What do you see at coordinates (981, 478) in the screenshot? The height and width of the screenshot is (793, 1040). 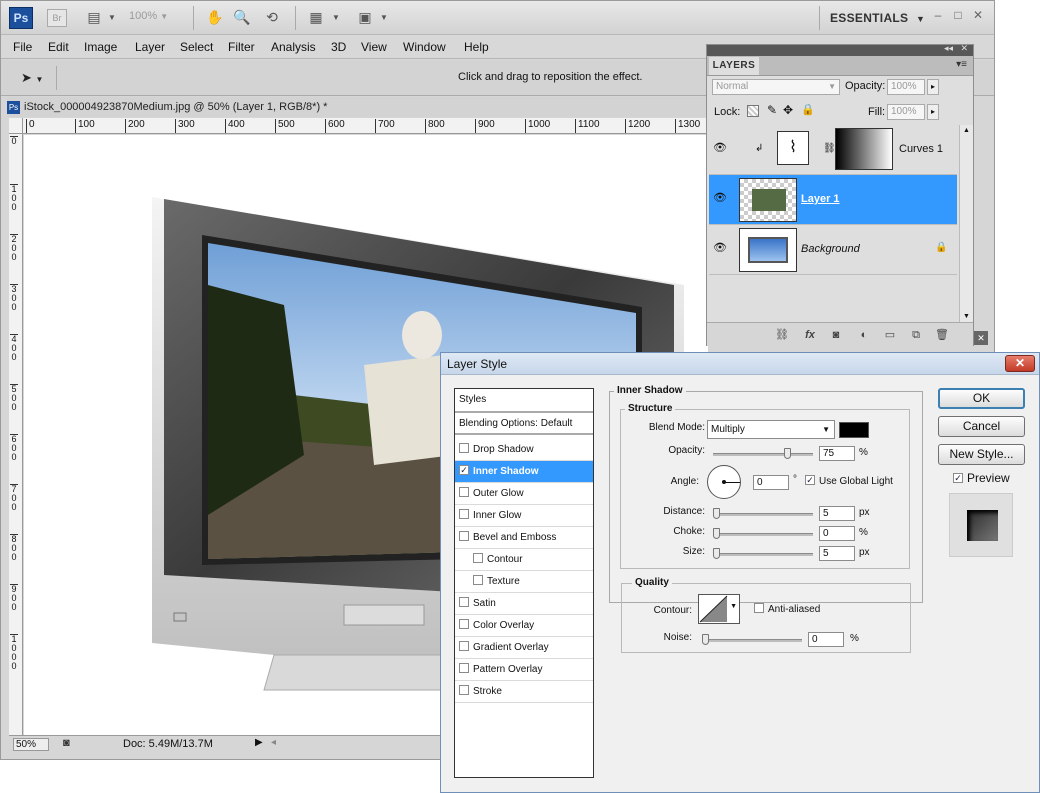 I see `preview-checkbox: ✓ Preview` at bounding box center [981, 478].